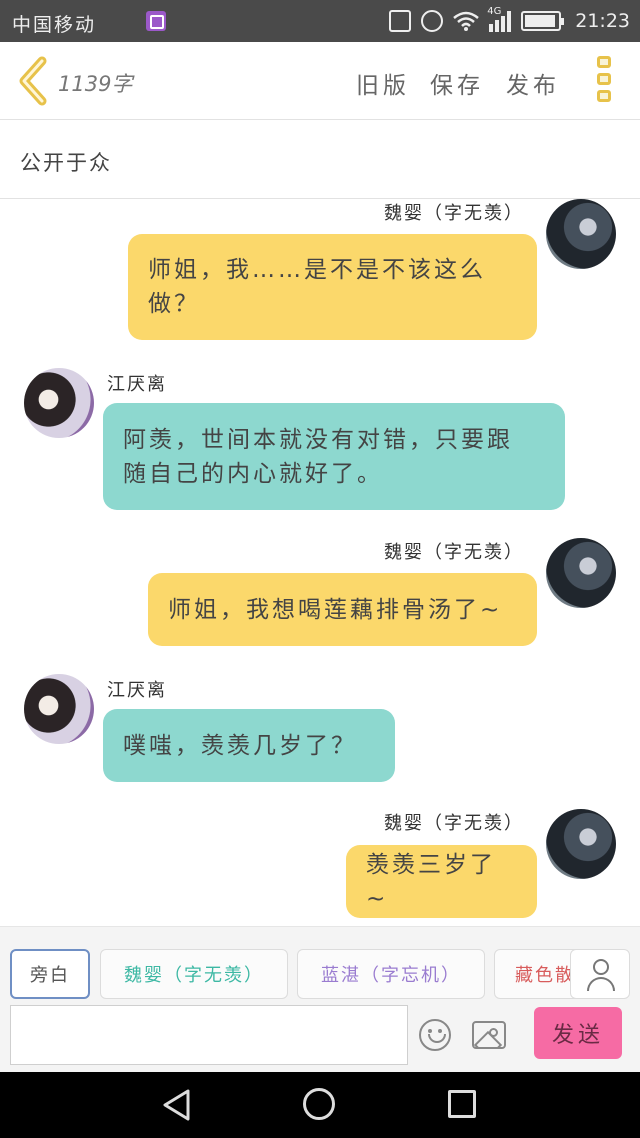 The image size is (640, 1138). I want to click on composer-panel: 旁白 魏婴（字无羡） 蓝湛（字忘机） 藏色散 发送, so click(320, 999).